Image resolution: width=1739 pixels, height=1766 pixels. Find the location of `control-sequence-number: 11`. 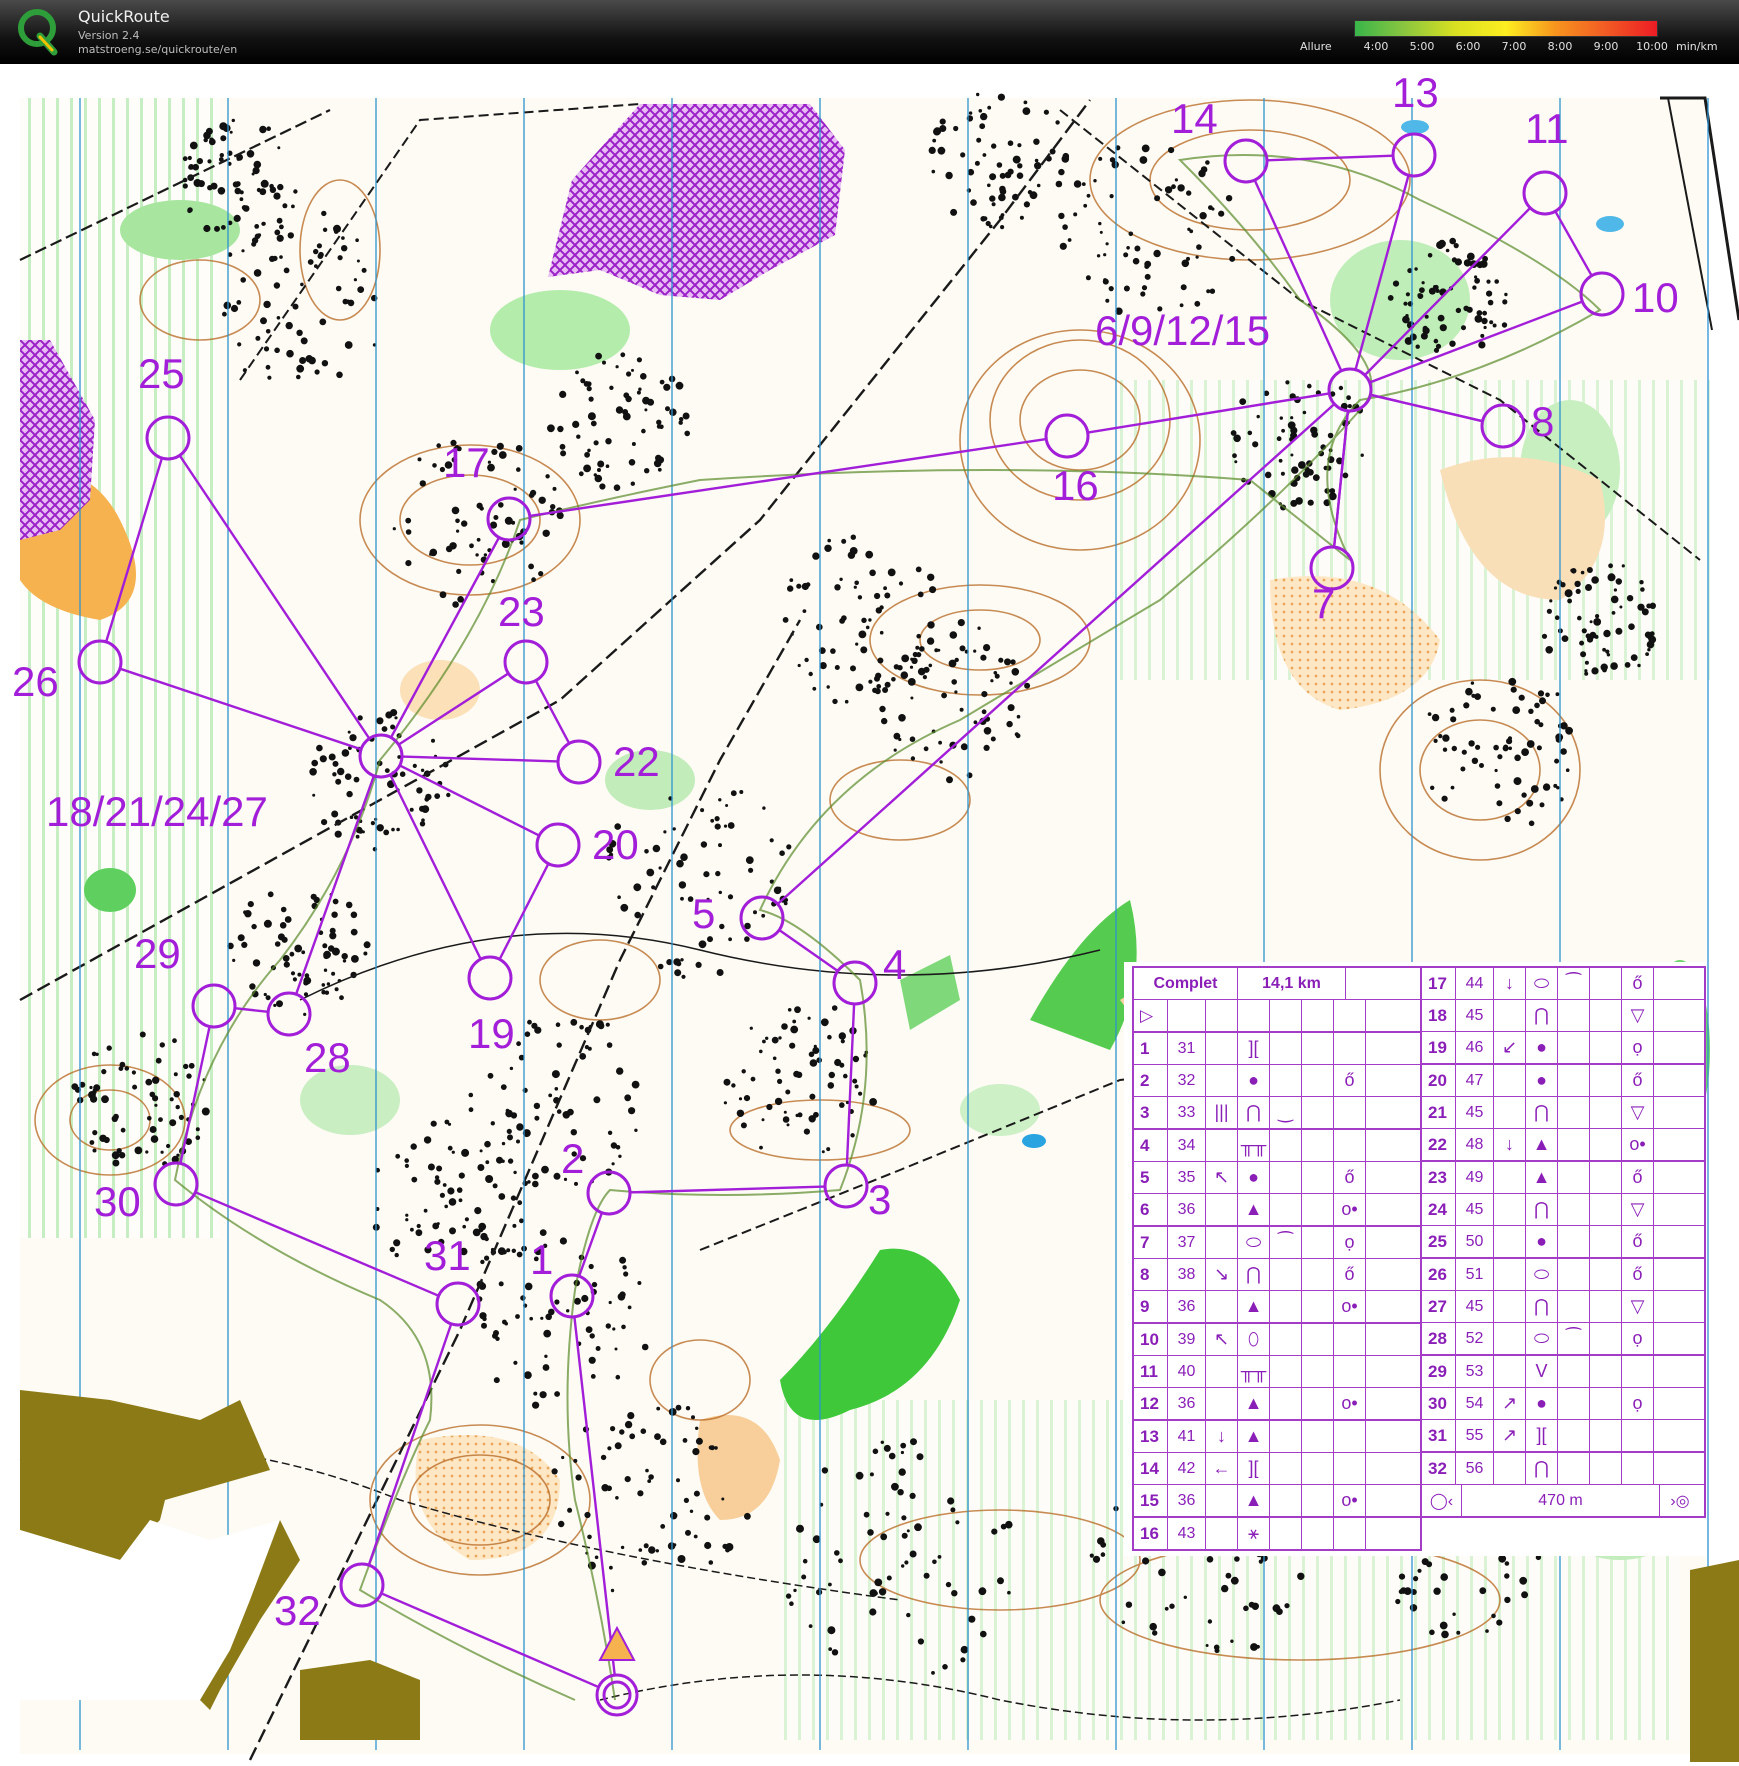

control-sequence-number: 11 is located at coordinates (1151, 1371).